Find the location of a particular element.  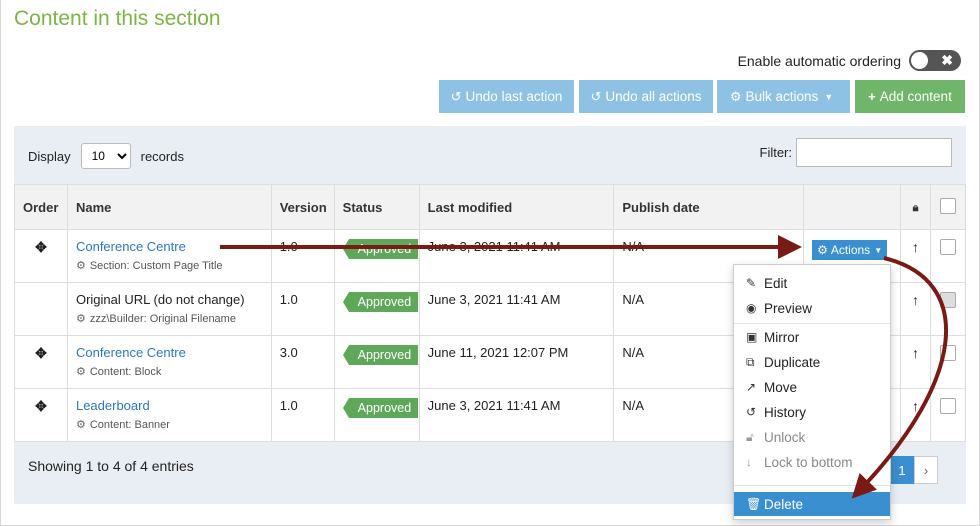

actions-header is located at coordinates (852, 207).